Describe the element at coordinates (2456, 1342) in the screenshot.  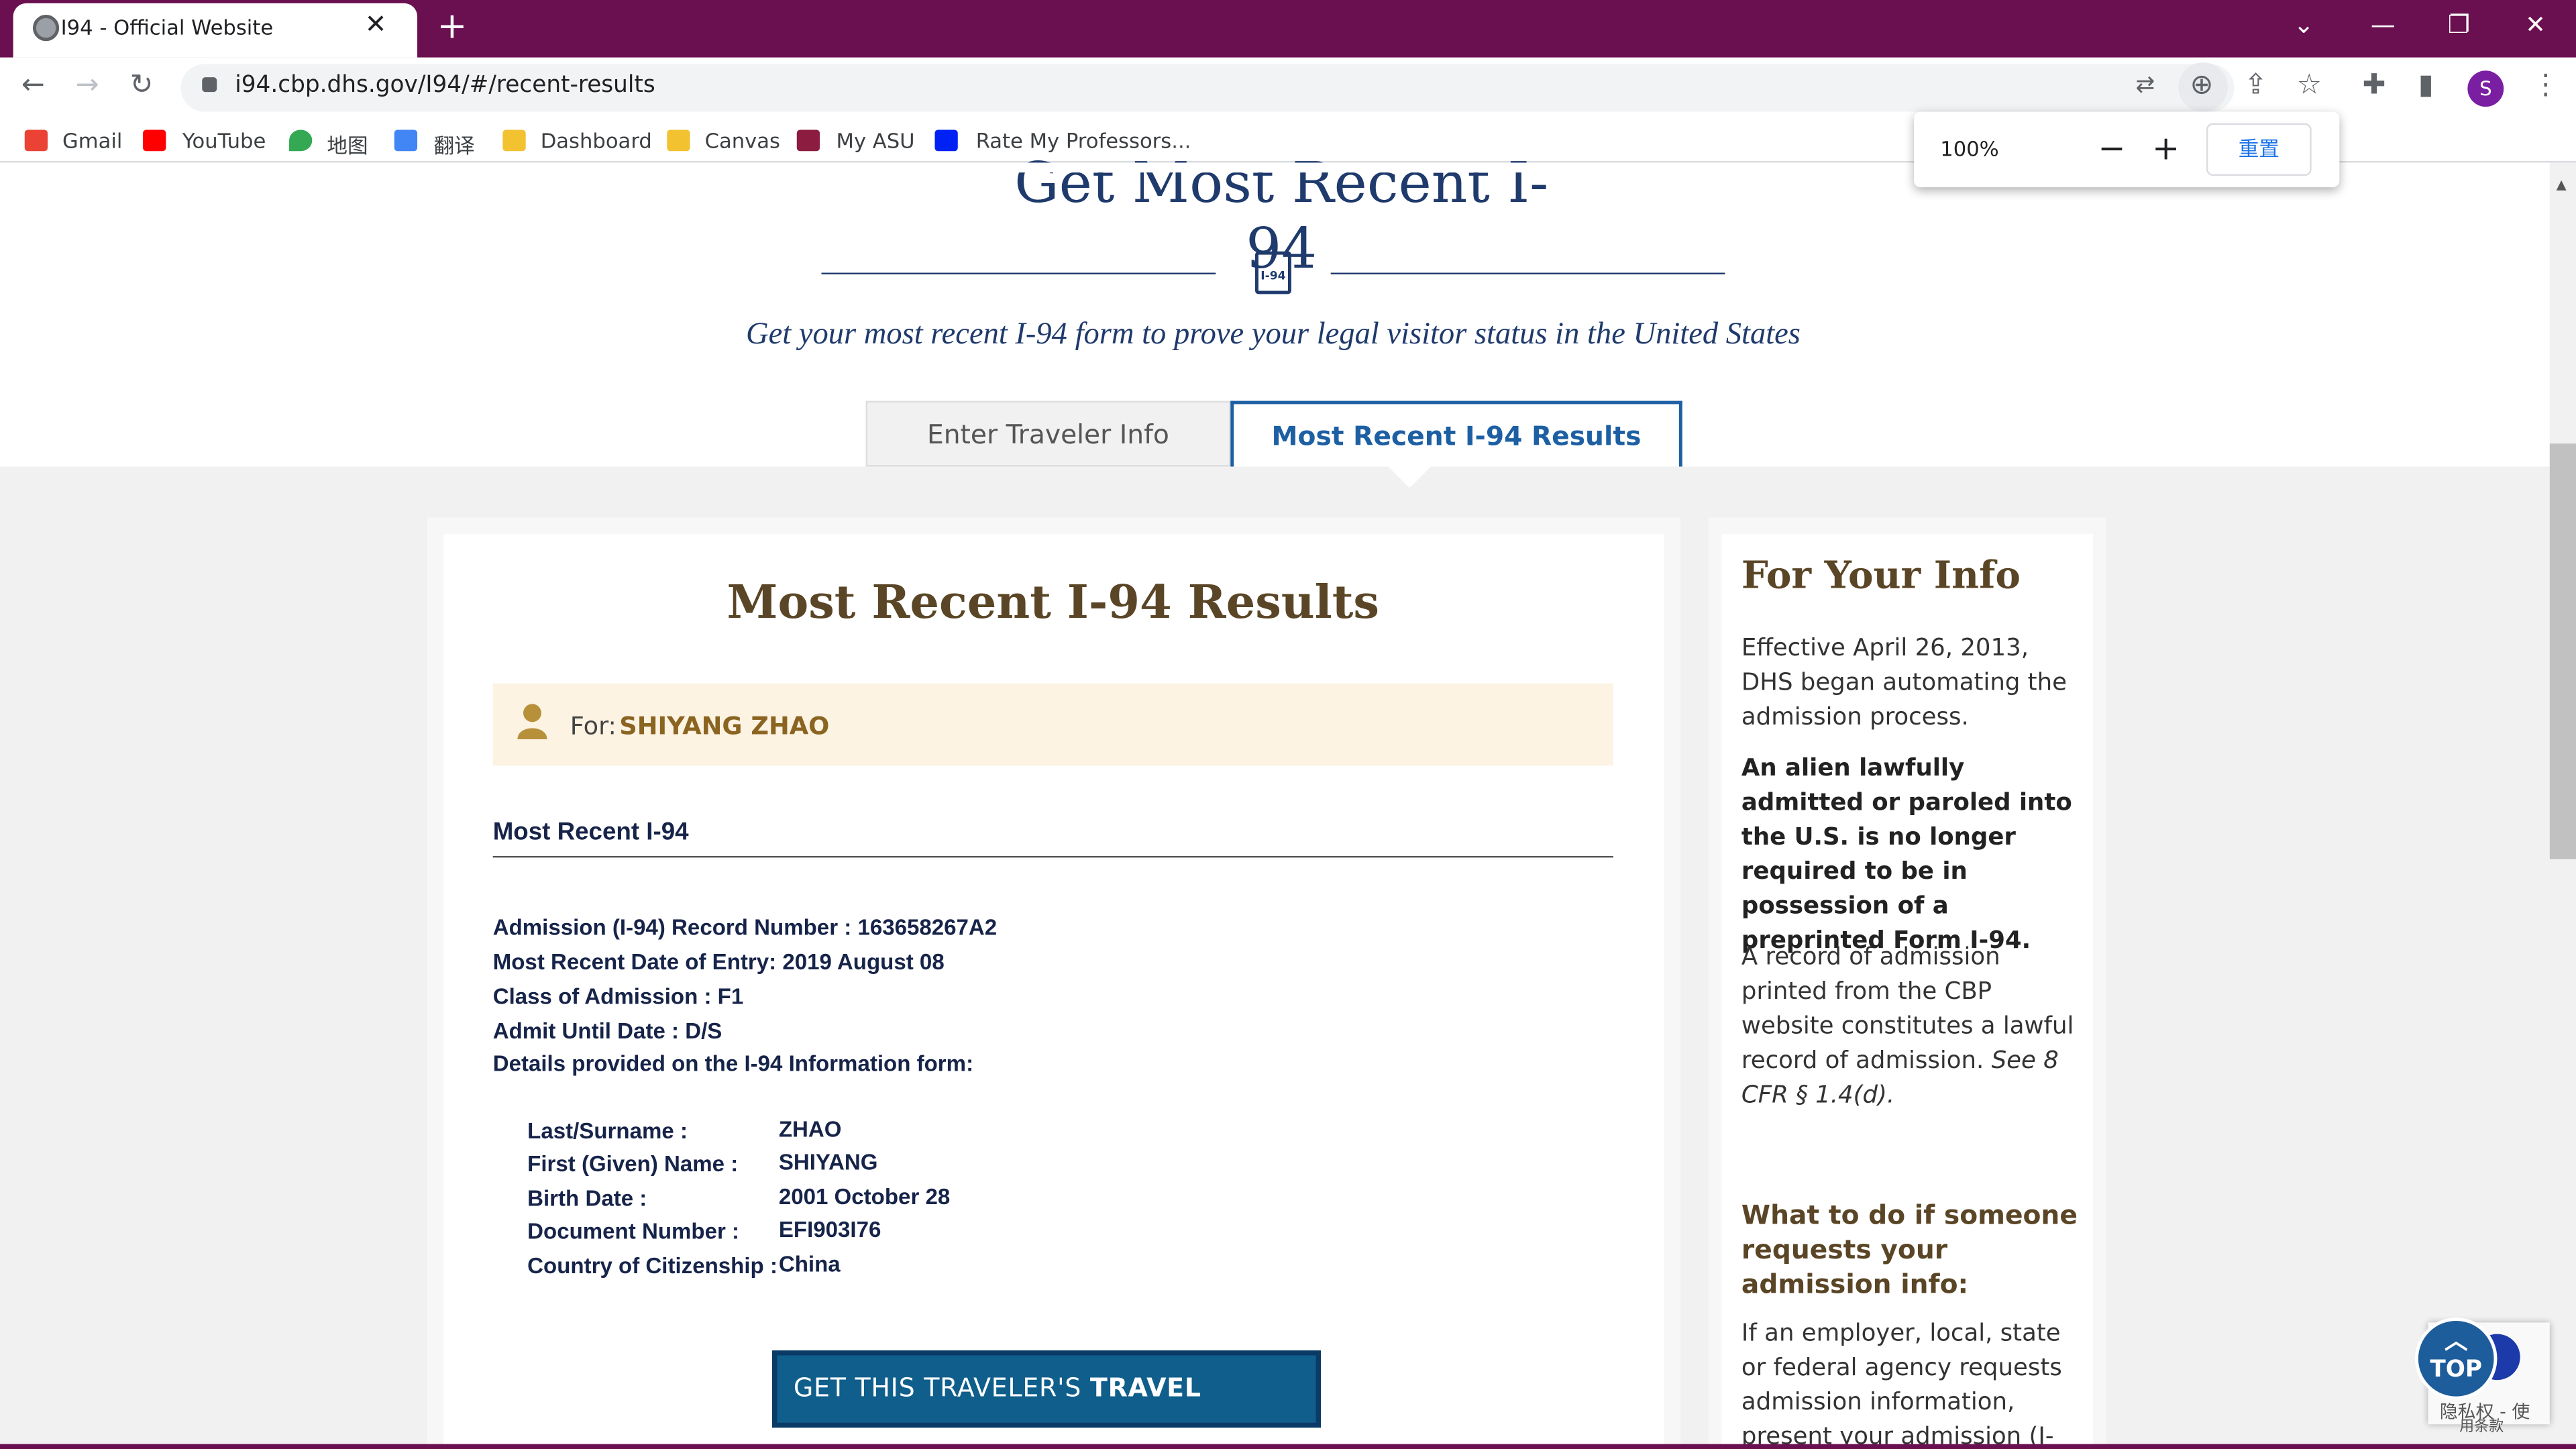
I see `chevron-up-icon: ︿` at that location.